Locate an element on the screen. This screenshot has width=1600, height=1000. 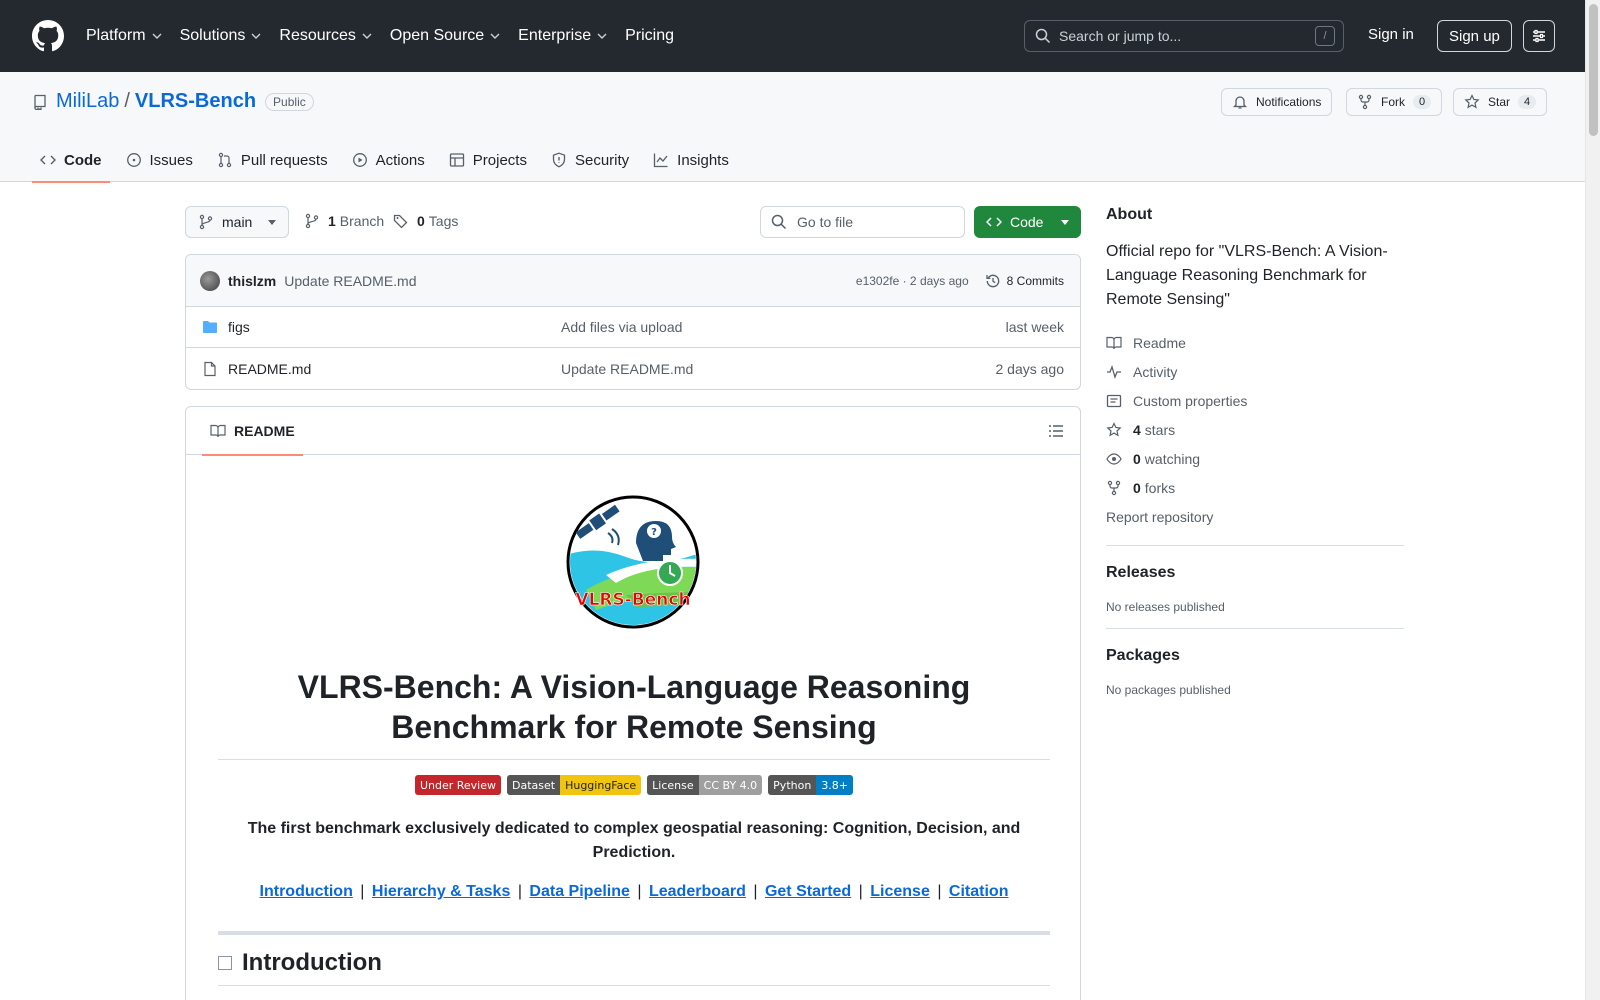
file-name-link: figs is located at coordinates (394, 327).